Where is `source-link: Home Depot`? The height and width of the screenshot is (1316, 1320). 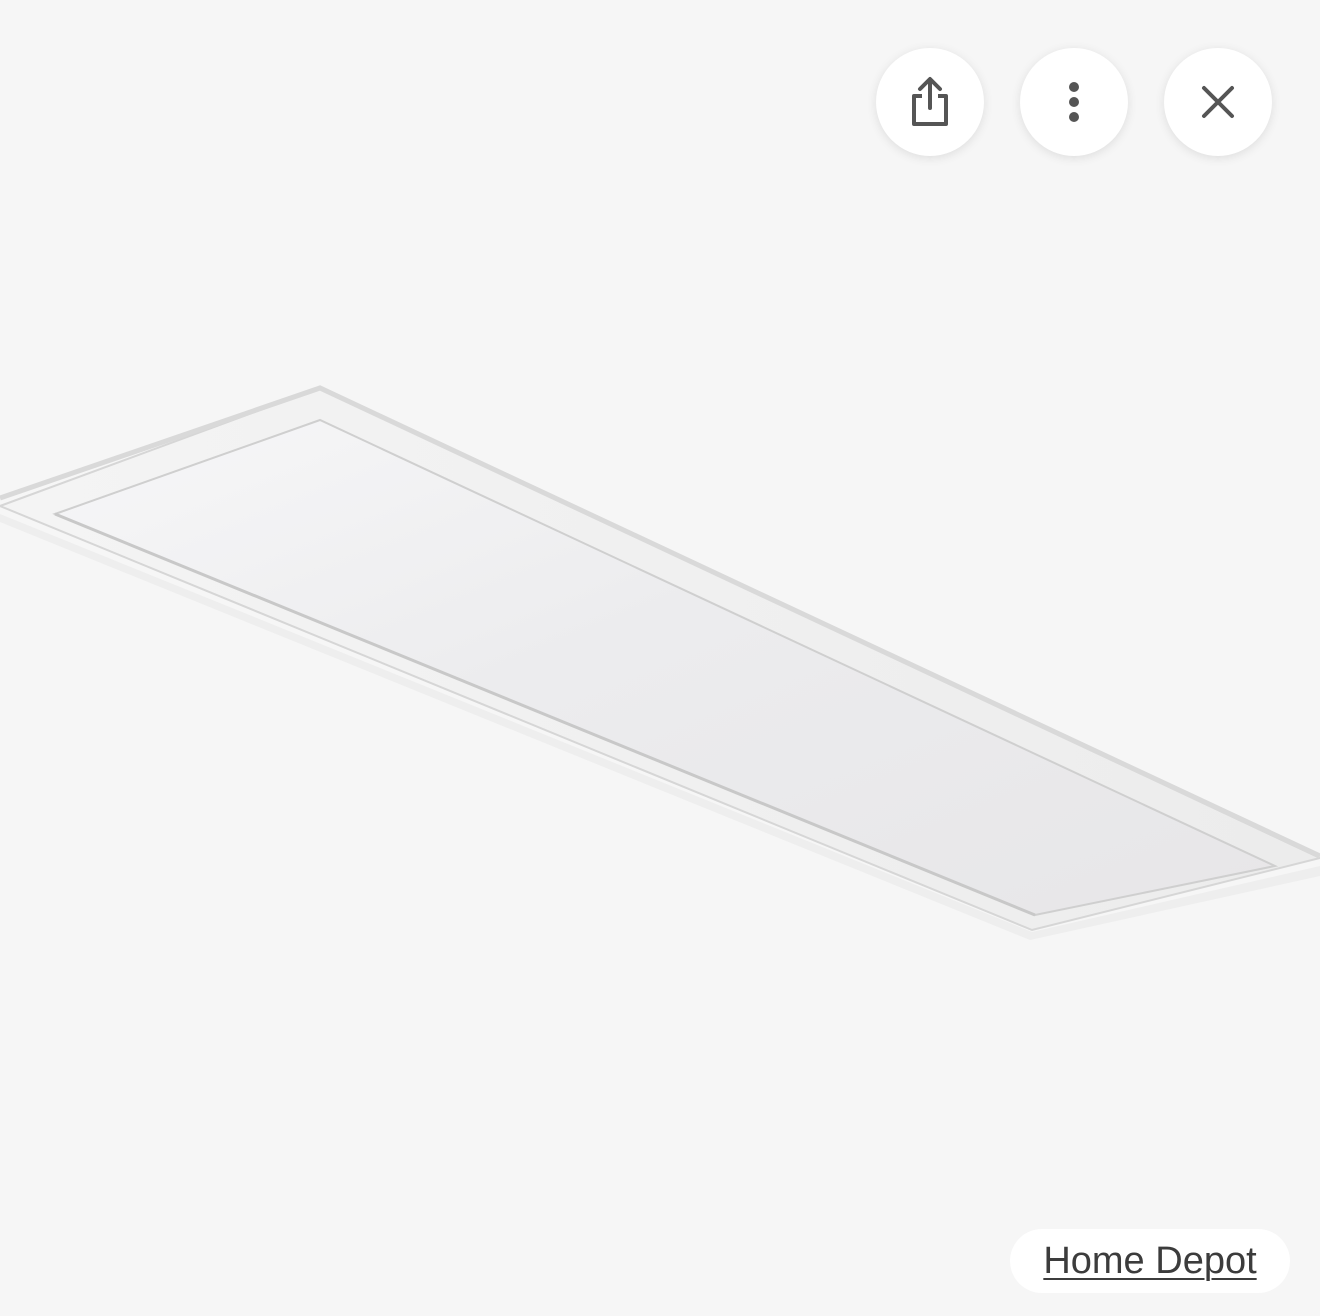
source-link: Home Depot is located at coordinates (1149, 1261).